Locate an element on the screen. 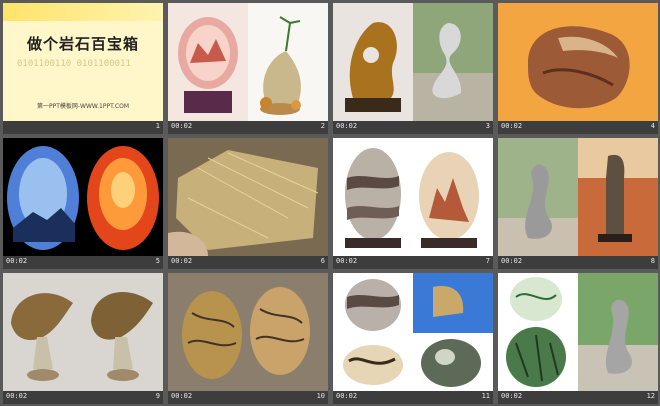 This screenshot has height=406, width=660. slide-footer: 00:02 10 is located at coordinates (248, 397).